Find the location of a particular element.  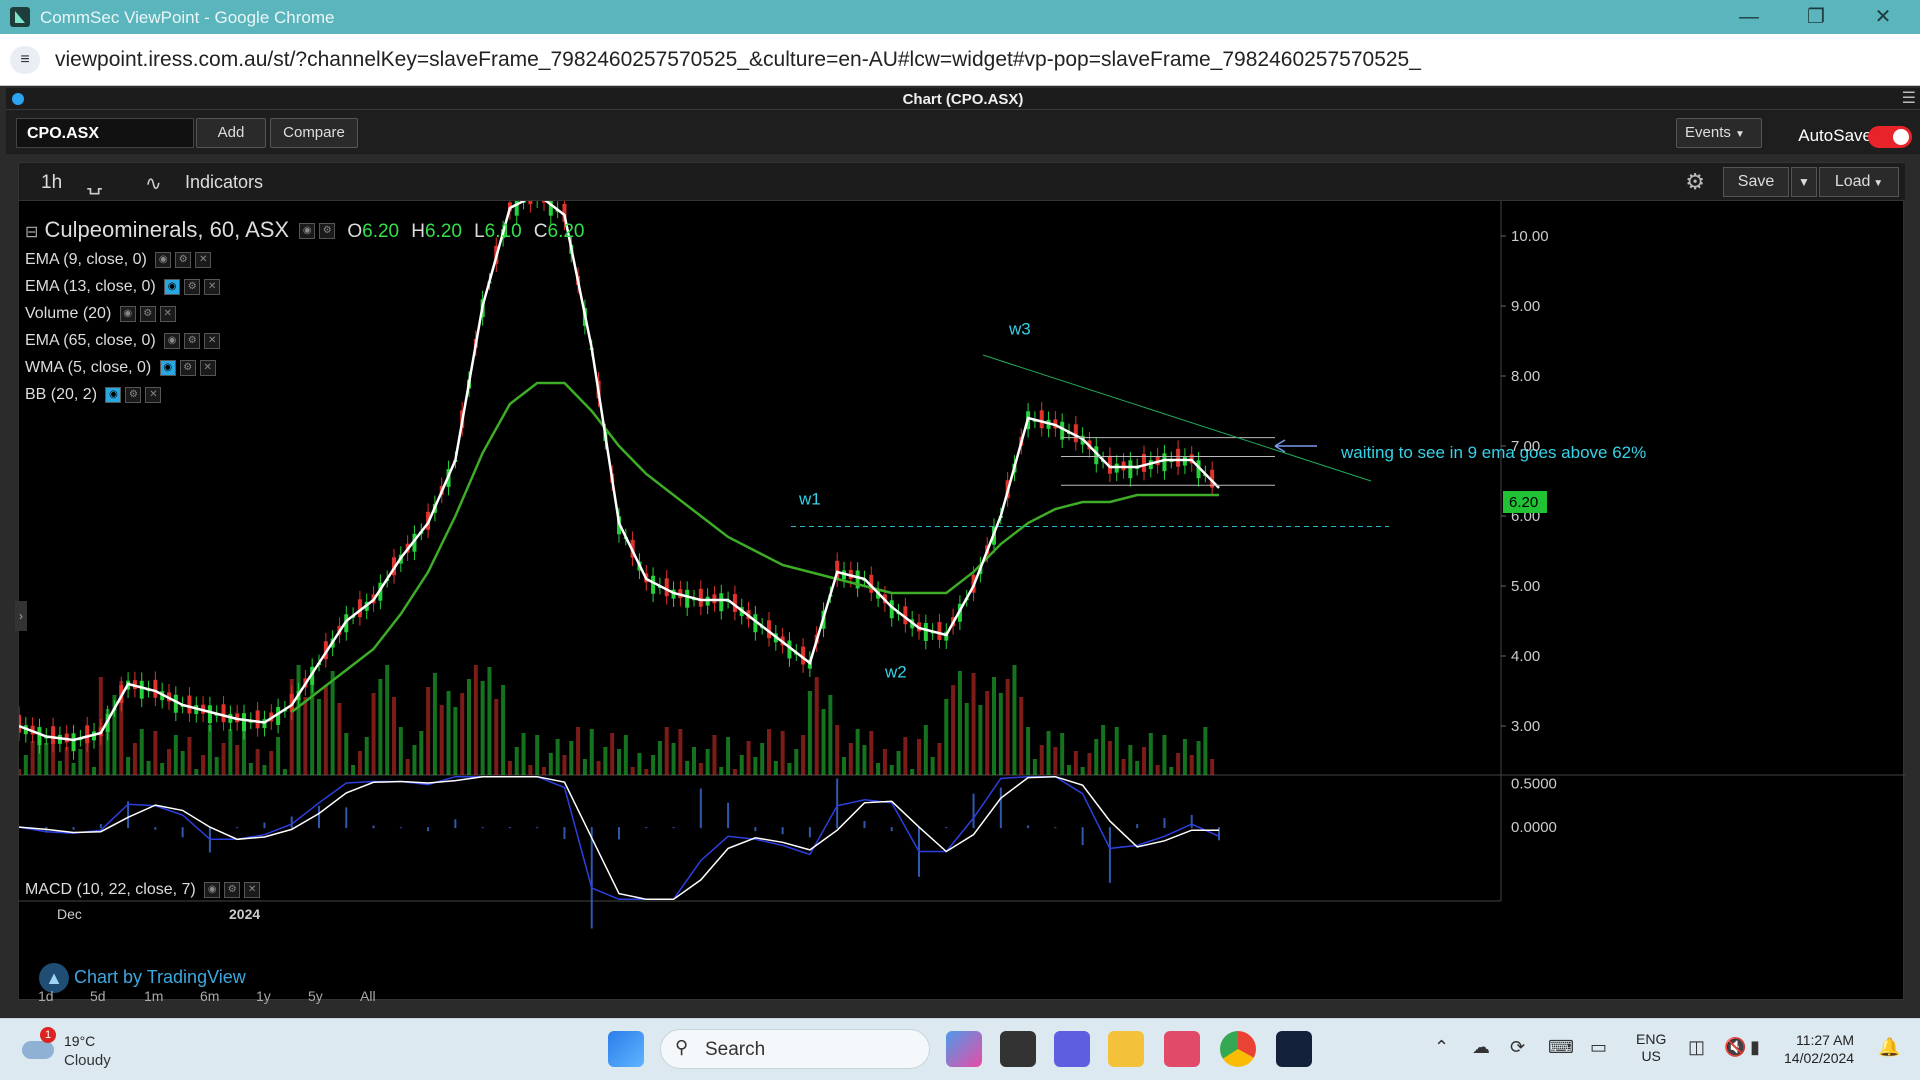

trading-app-icon is located at coordinates (1294, 1049).